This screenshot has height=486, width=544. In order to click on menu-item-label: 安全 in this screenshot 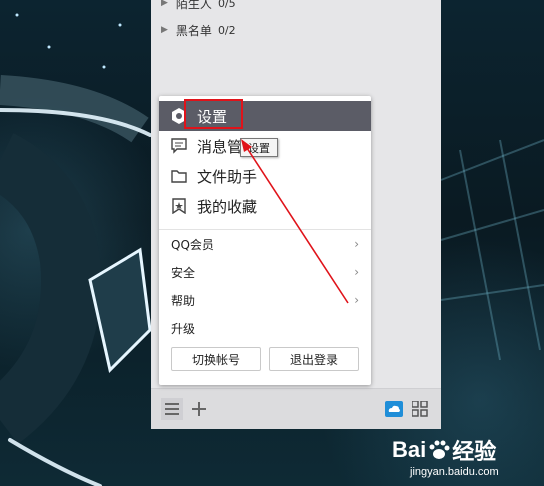, I will do `click(183, 272)`.